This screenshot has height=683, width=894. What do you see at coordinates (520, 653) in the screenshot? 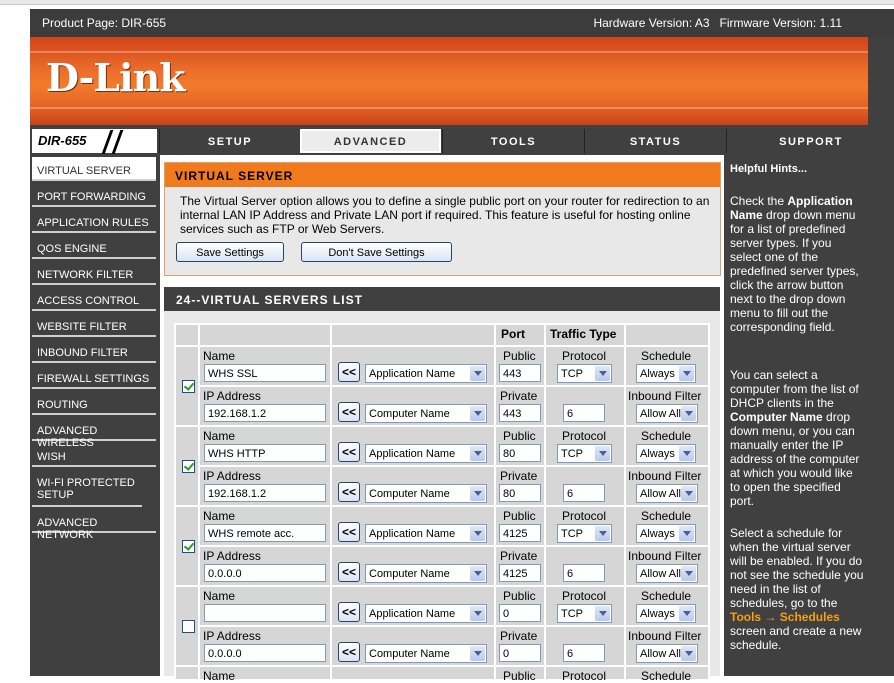
I see `private-port-input: 0` at bounding box center [520, 653].